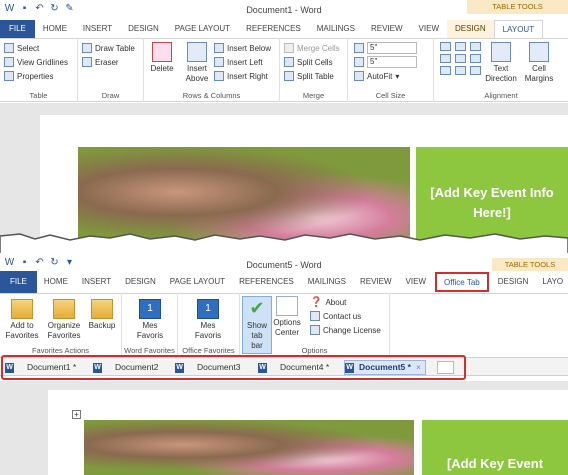 The height and width of the screenshot is (475, 568). I want to click on folder-organize-icon, so click(64, 309).